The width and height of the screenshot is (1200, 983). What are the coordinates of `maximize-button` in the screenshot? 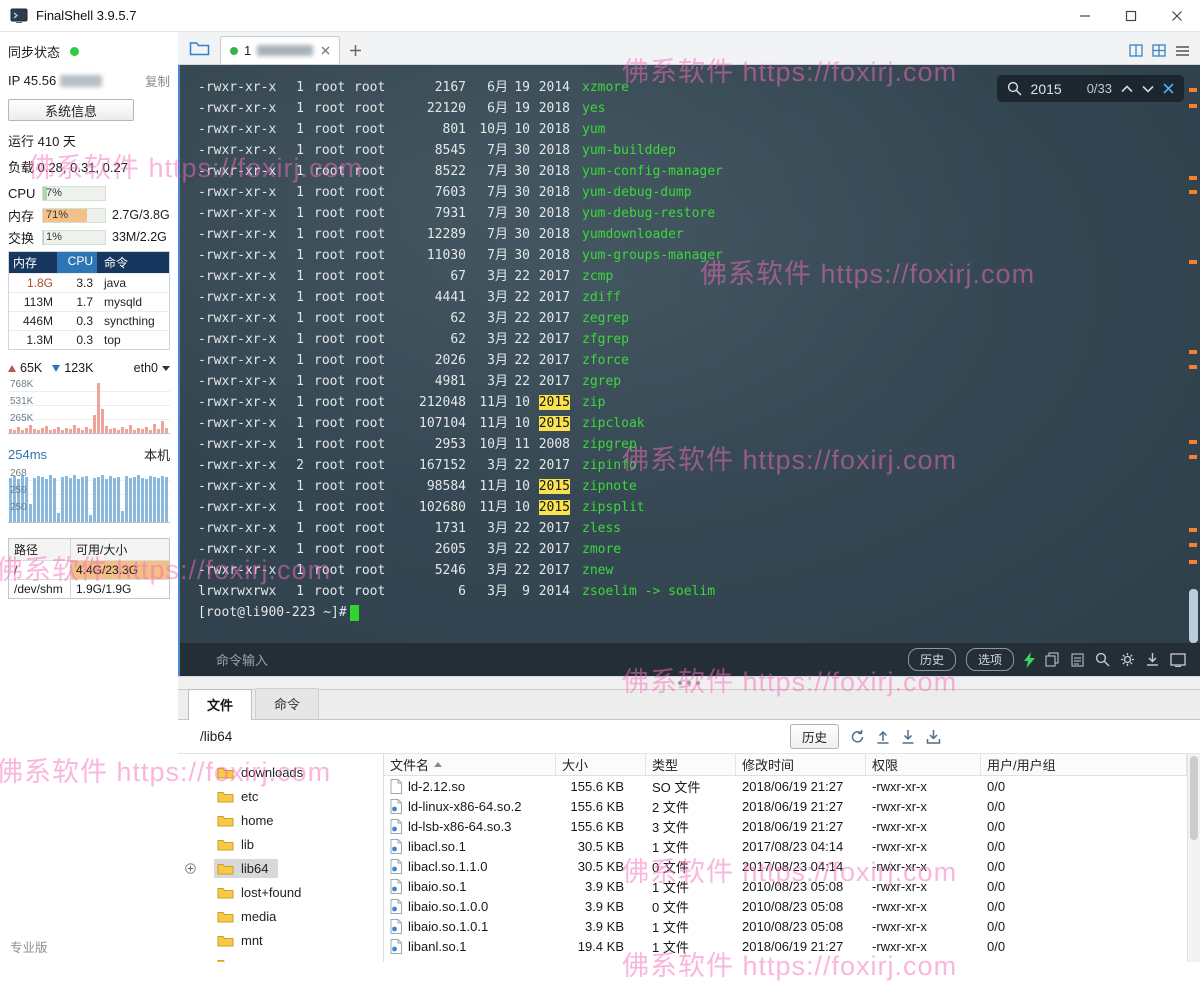 It's located at (1131, 15).